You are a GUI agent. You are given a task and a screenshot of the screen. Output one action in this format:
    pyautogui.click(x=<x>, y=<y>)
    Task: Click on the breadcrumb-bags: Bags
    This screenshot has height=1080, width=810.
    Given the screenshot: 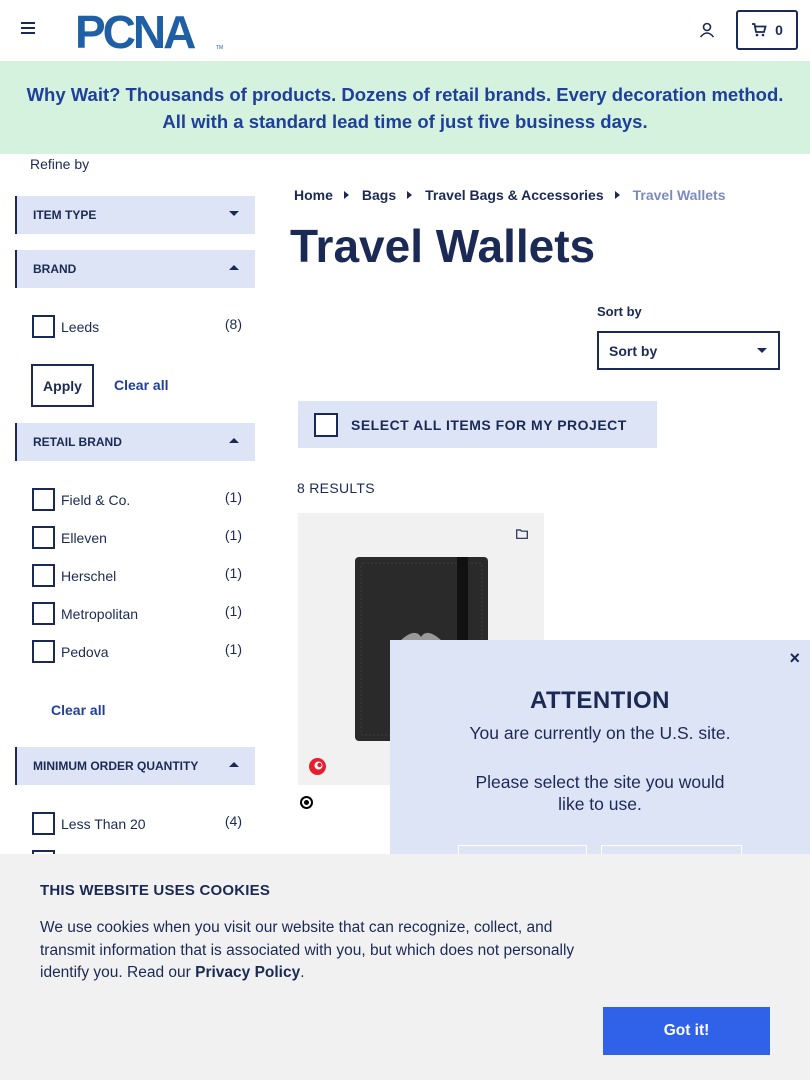 What is the action you would take?
    pyautogui.click(x=379, y=195)
    